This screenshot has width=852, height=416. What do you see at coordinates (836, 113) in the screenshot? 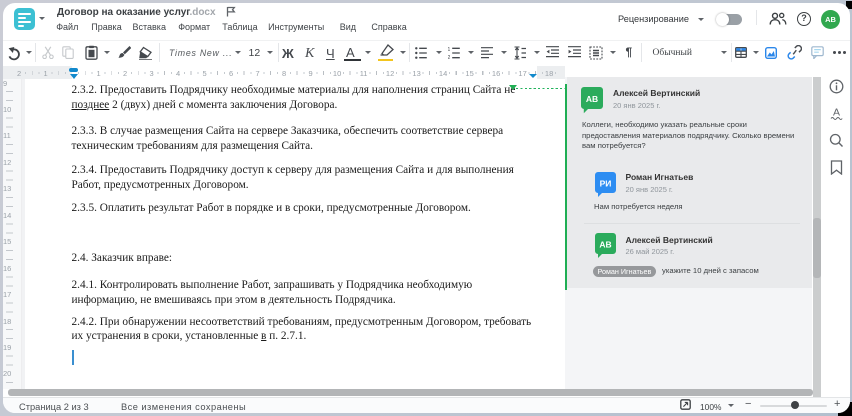
I see `svg-text: А` at bounding box center [836, 113].